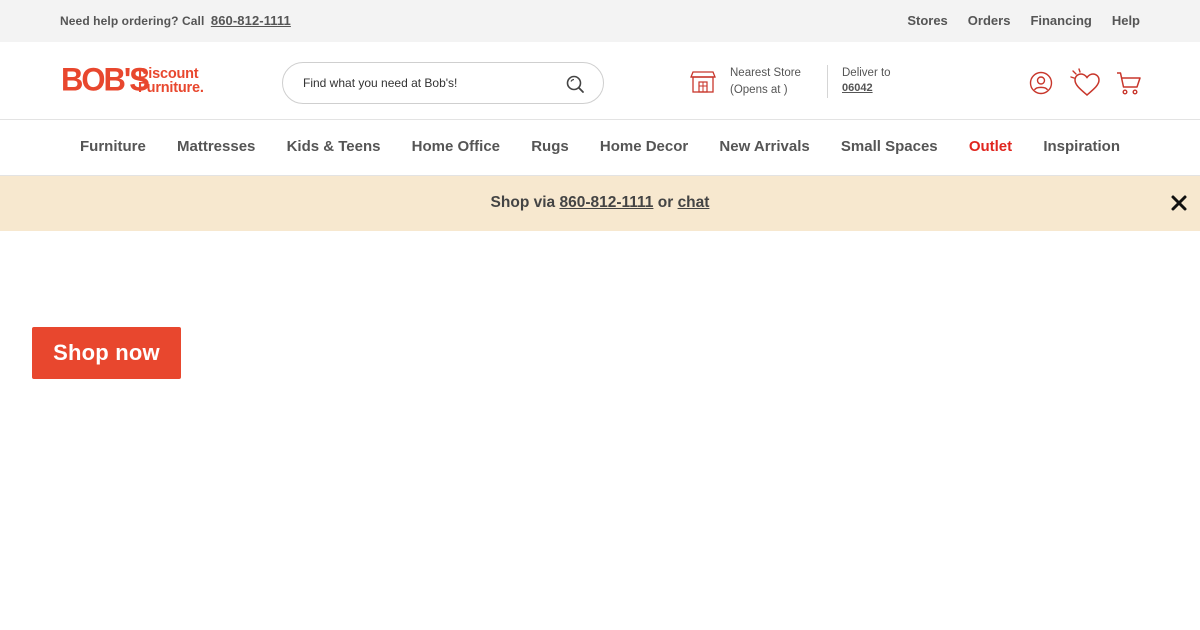  I want to click on bobs-logo: BOB'S Discount Furniture., so click(151, 80).